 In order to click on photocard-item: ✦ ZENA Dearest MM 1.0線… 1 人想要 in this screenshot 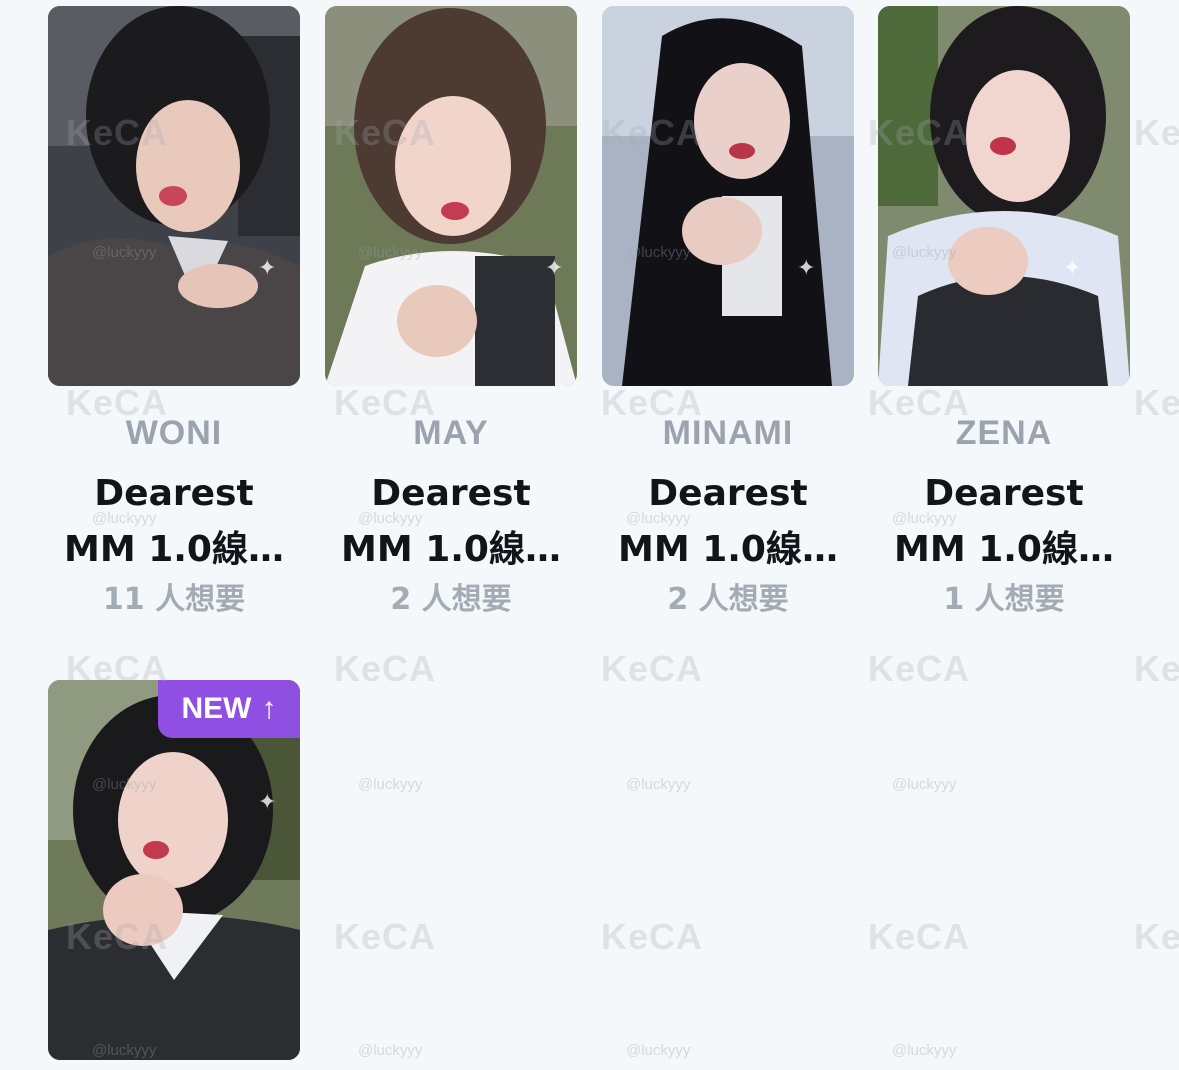, I will do `click(1004, 314)`.